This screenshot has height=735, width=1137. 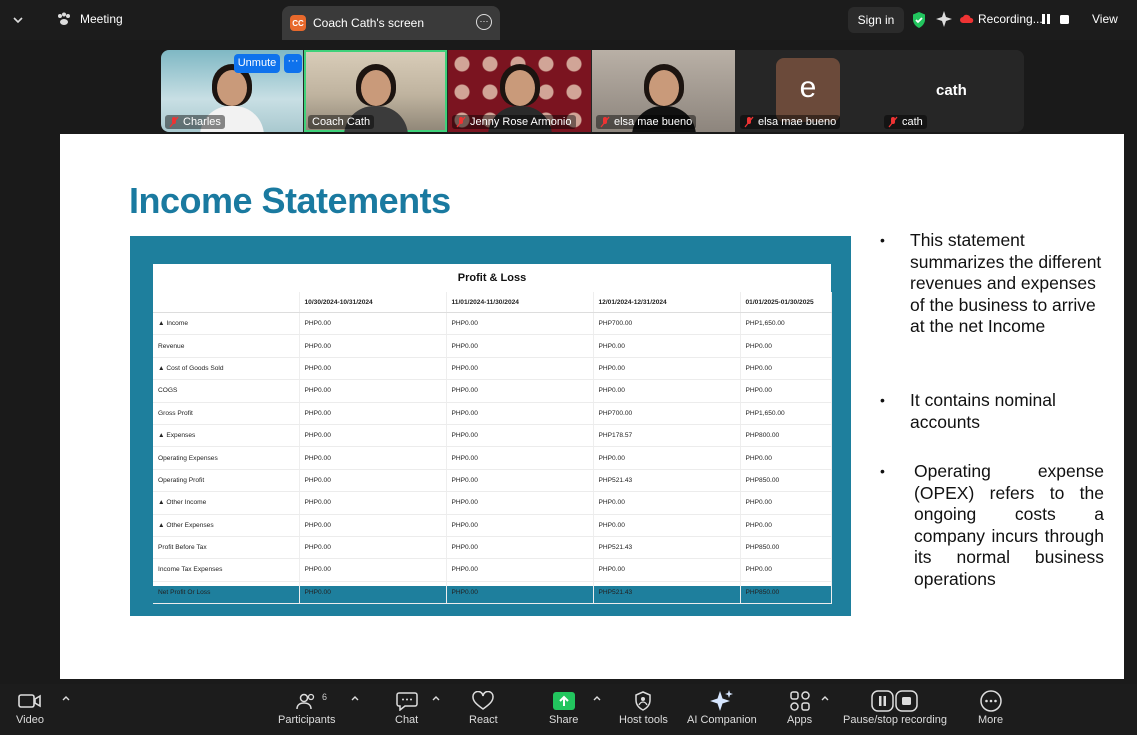 What do you see at coordinates (406, 707) in the screenshot?
I see `chat-button: Chat` at bounding box center [406, 707].